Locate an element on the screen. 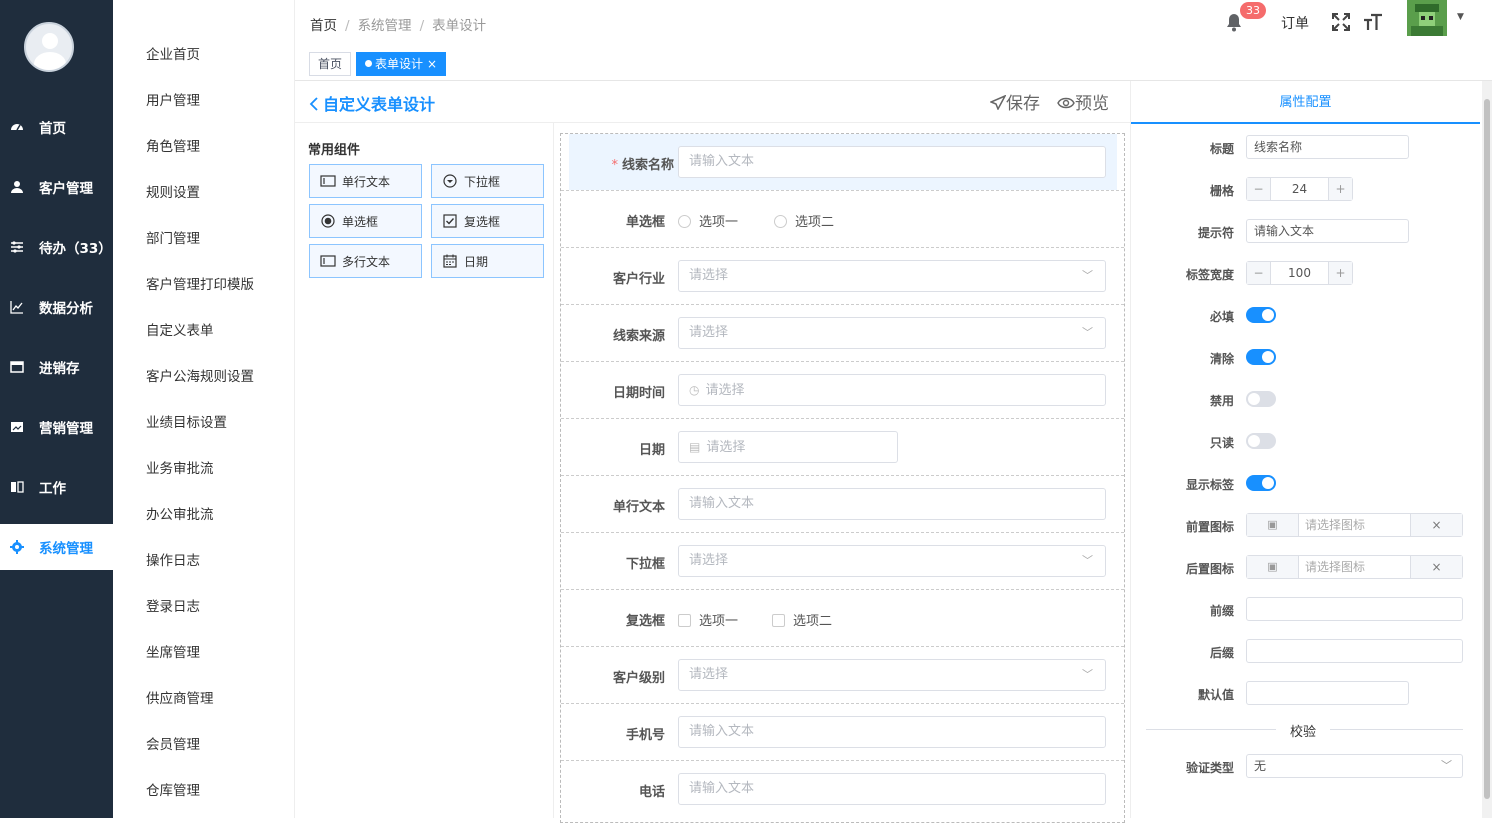 The image size is (1492, 823). nav-item-work: 工作 is located at coordinates (56, 487).